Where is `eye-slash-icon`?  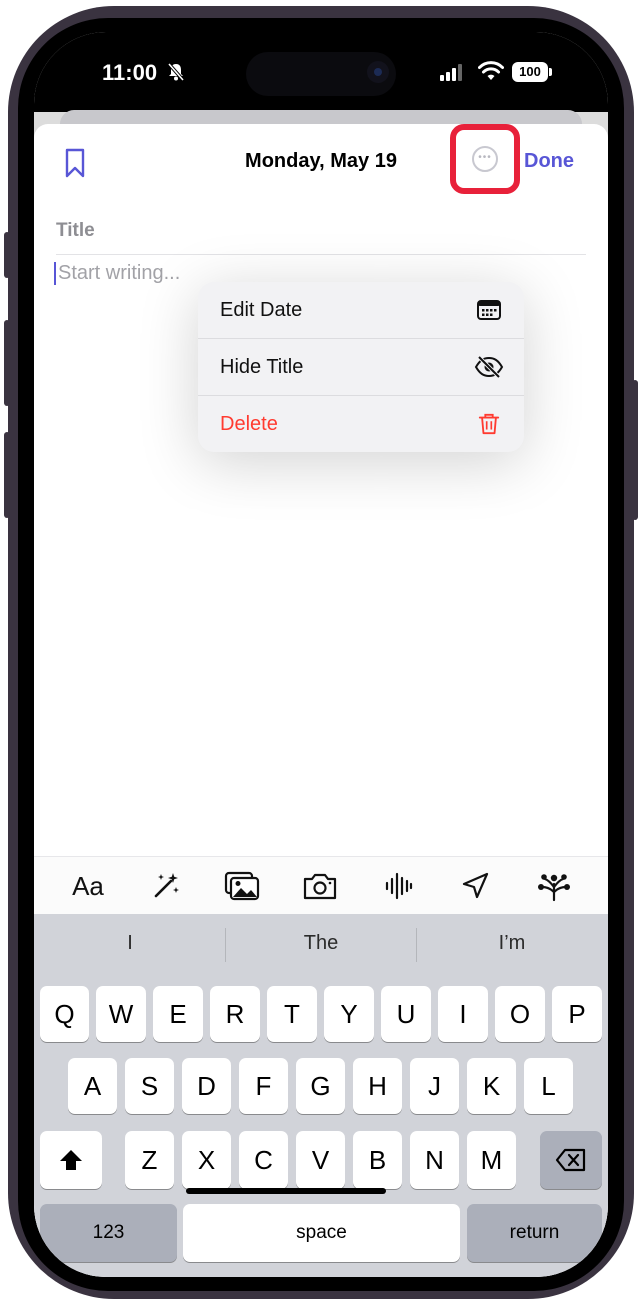
eye-slash-icon is located at coordinates (489, 367).